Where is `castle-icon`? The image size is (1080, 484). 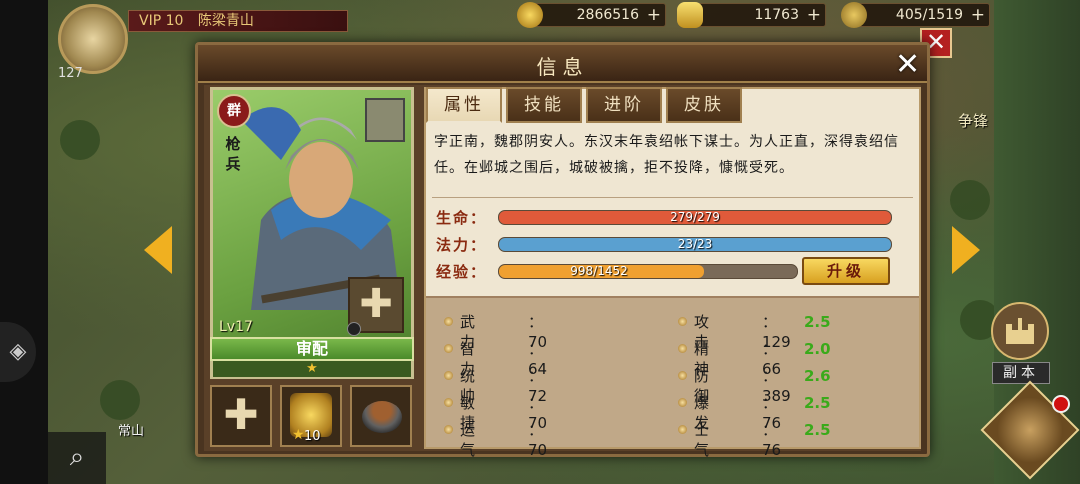
castle-icon is located at coordinates (1020, 331).